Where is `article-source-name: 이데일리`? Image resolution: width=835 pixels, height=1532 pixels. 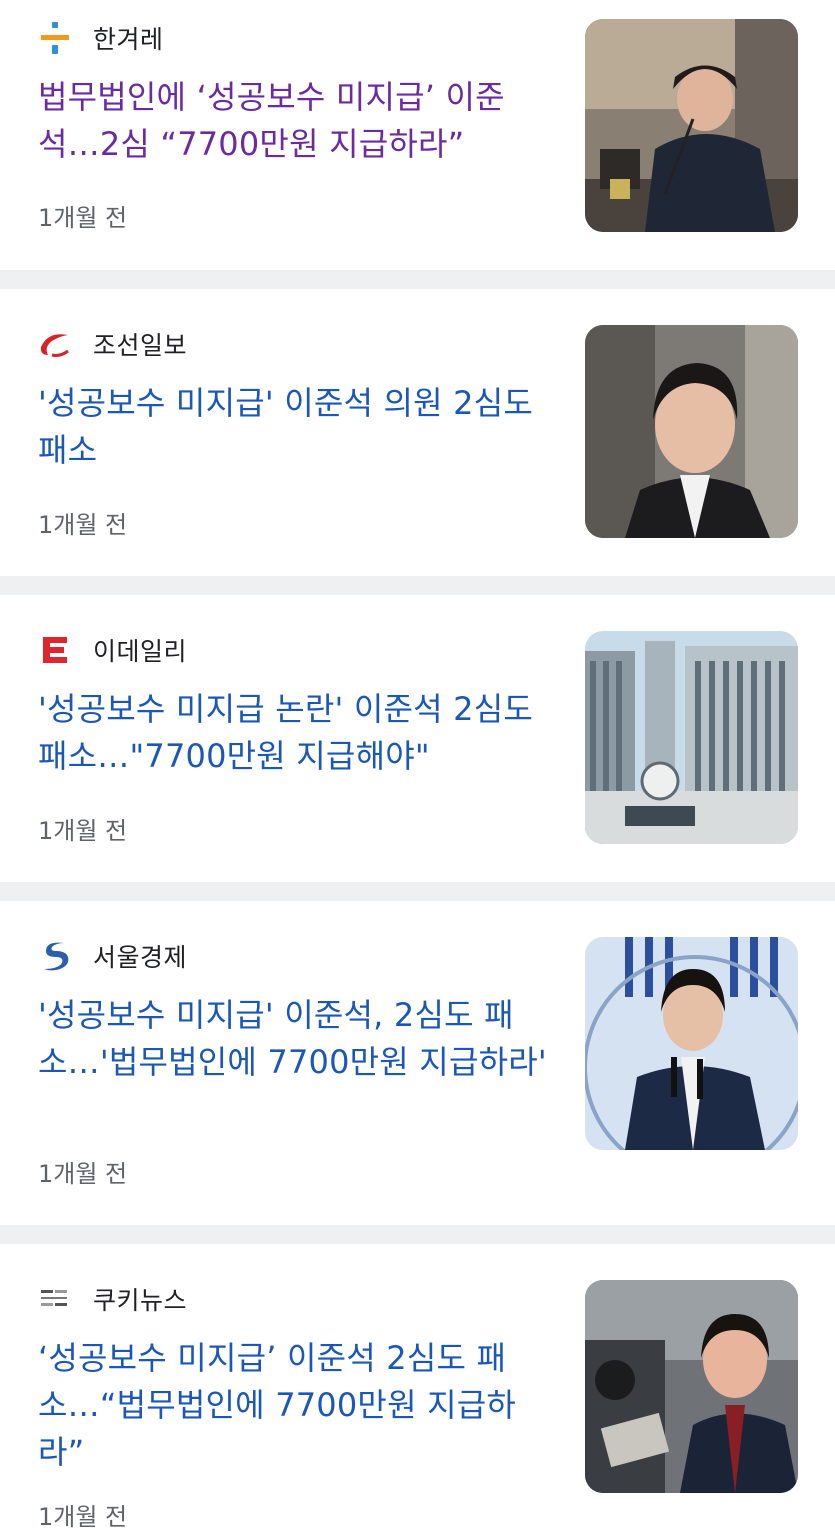
article-source-name: 이데일리 is located at coordinates (140, 651).